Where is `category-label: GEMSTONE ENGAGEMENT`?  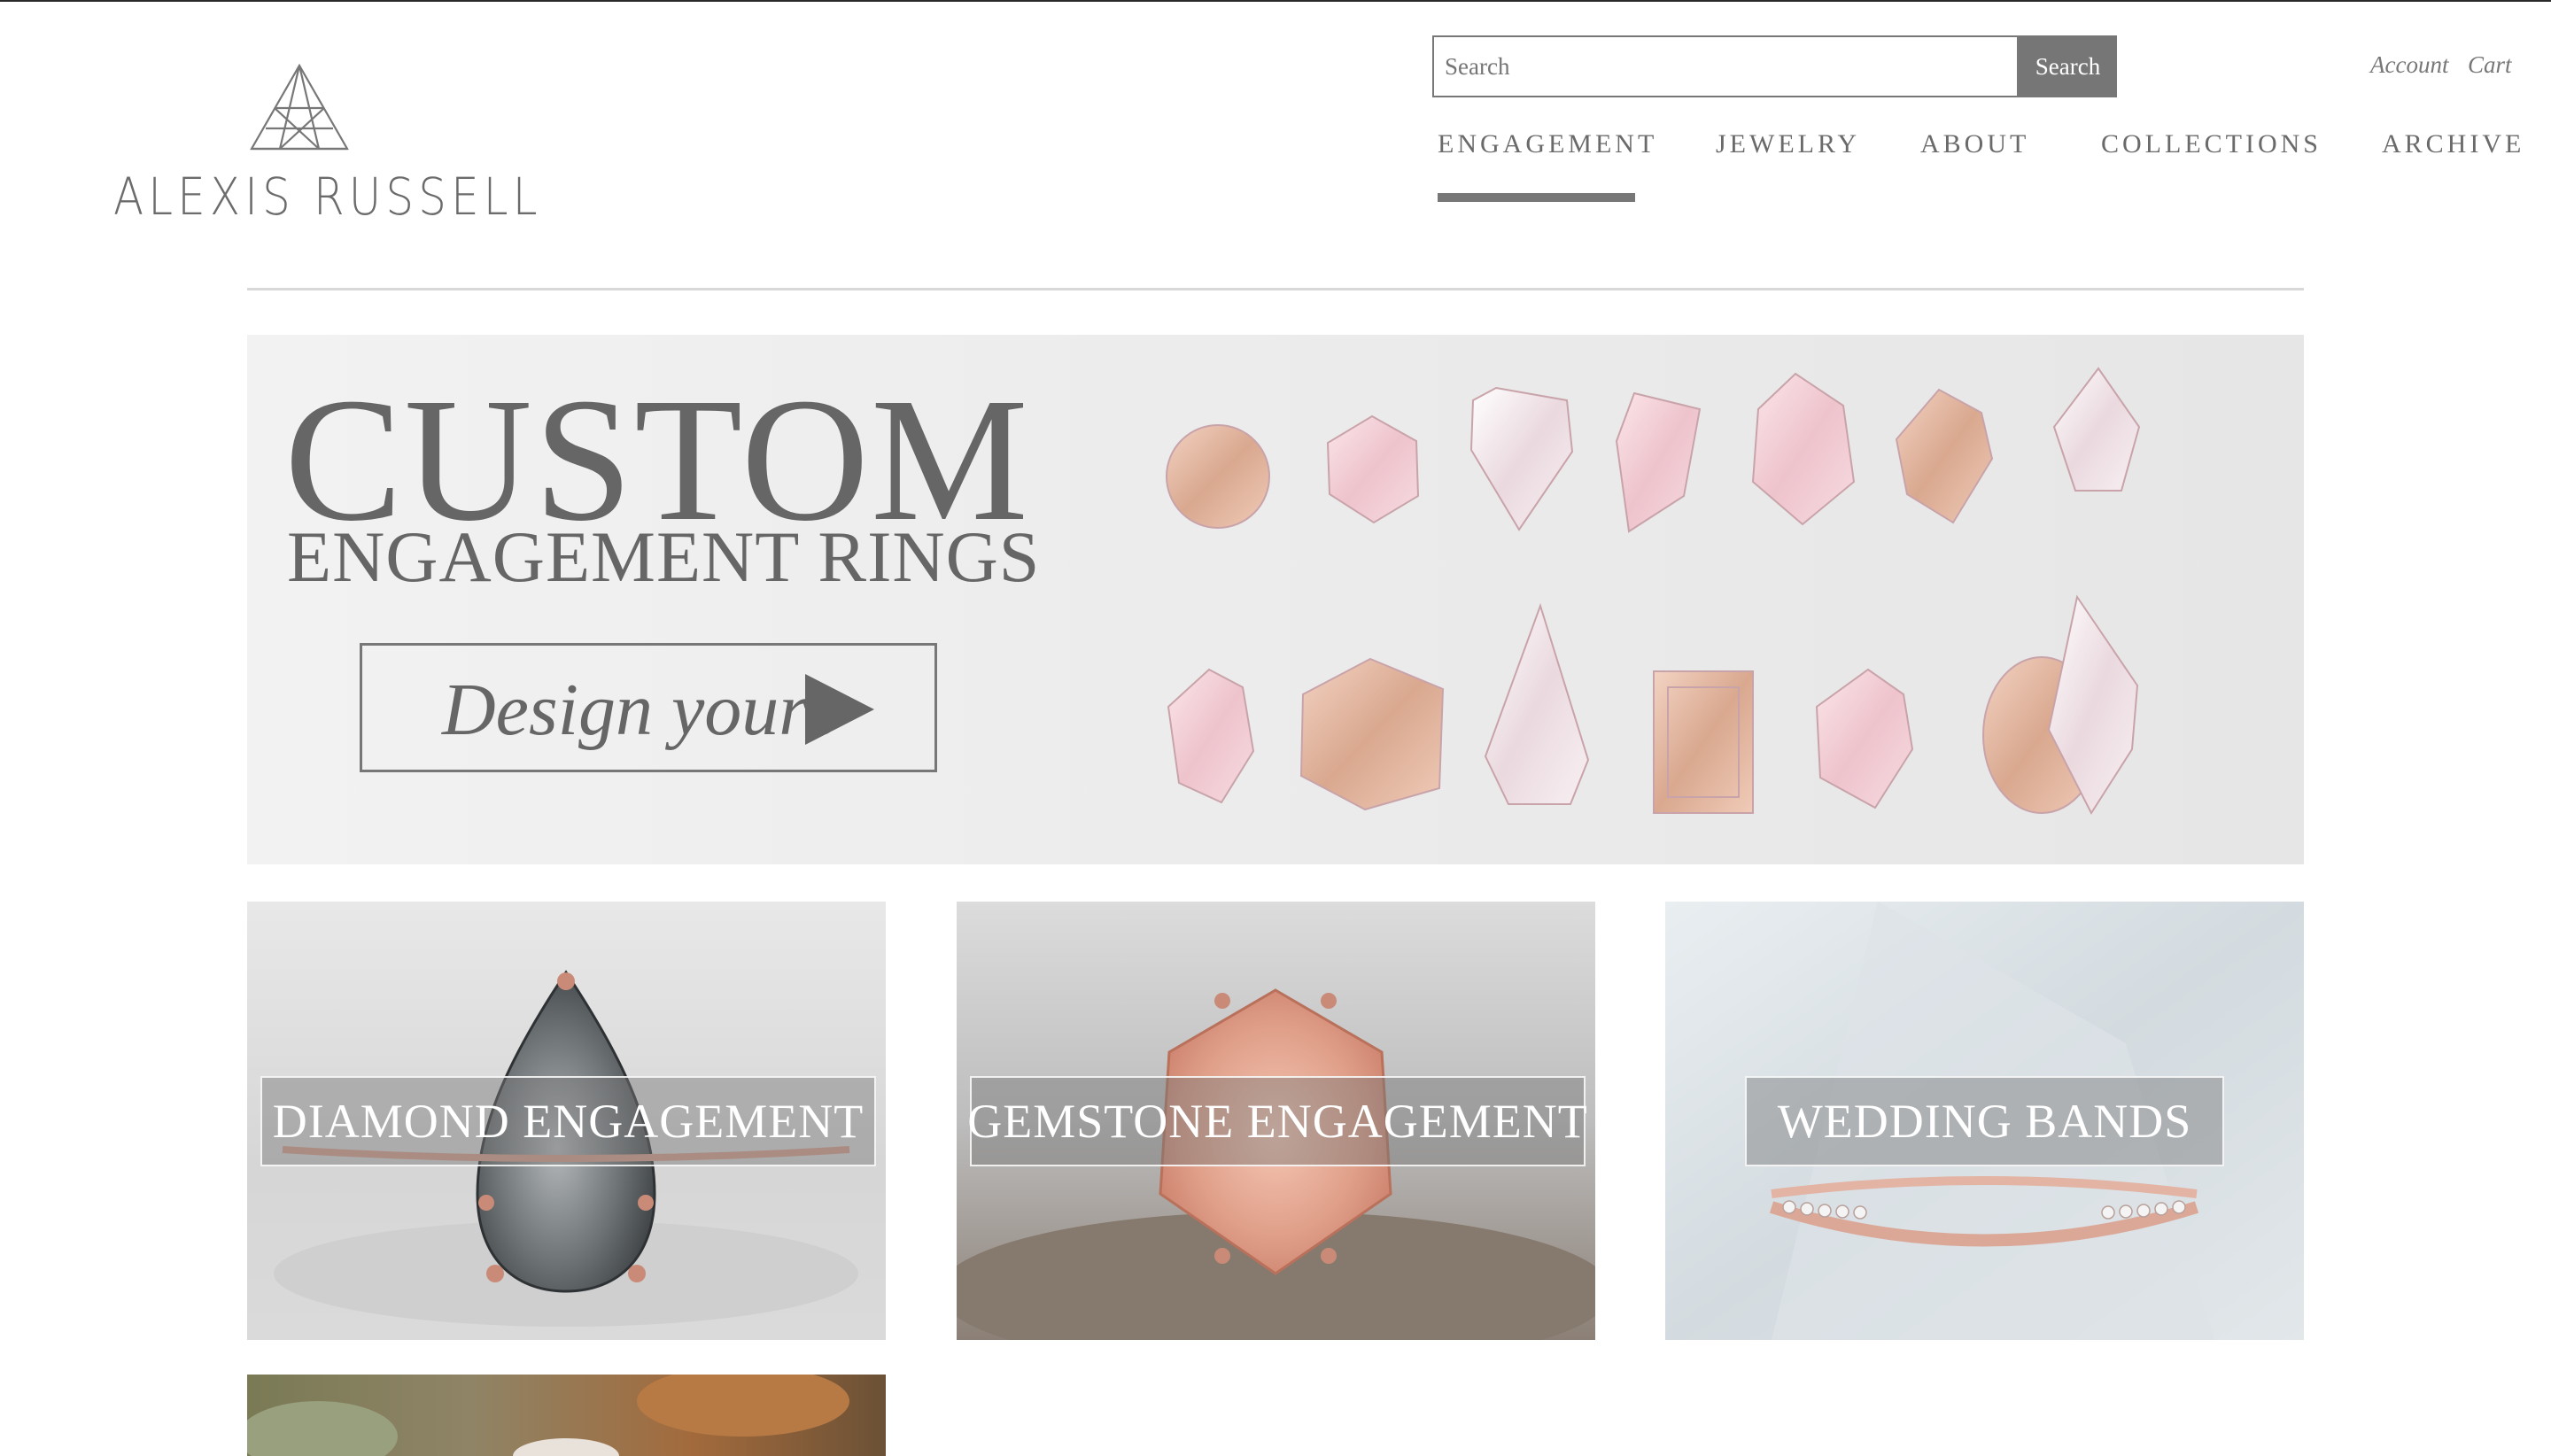 category-label: GEMSTONE ENGAGEMENT is located at coordinates (1277, 1121).